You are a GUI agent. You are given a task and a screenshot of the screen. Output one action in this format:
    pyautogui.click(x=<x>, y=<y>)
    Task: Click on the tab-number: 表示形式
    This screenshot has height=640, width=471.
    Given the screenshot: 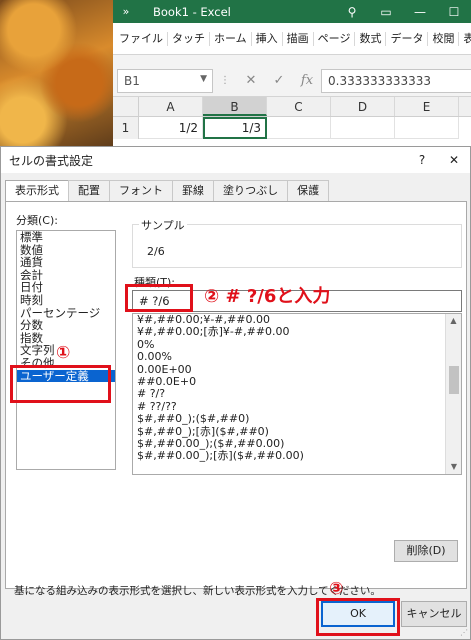 What is the action you would take?
    pyautogui.click(x=37, y=191)
    